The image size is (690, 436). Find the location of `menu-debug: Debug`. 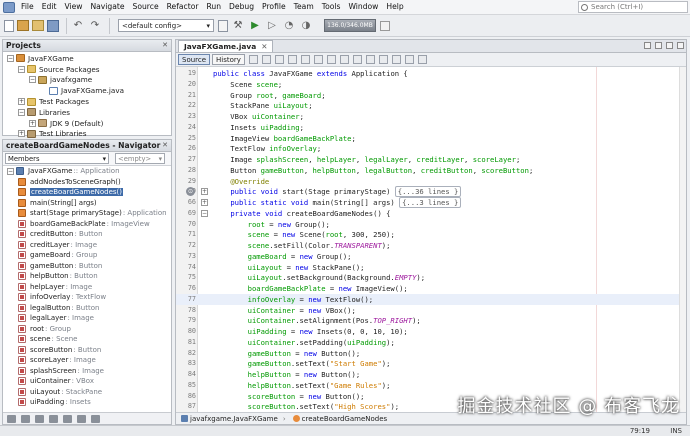

menu-debug: Debug is located at coordinates (241, 7).